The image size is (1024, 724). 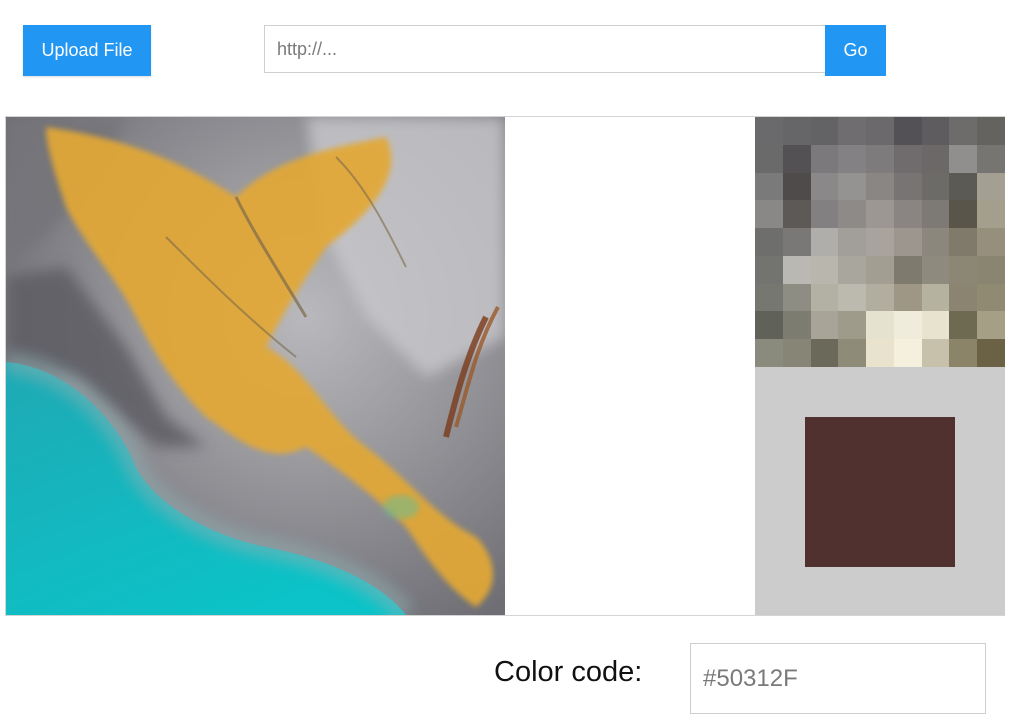 I want to click on upload-file-button: Upload File, so click(x=87, y=50).